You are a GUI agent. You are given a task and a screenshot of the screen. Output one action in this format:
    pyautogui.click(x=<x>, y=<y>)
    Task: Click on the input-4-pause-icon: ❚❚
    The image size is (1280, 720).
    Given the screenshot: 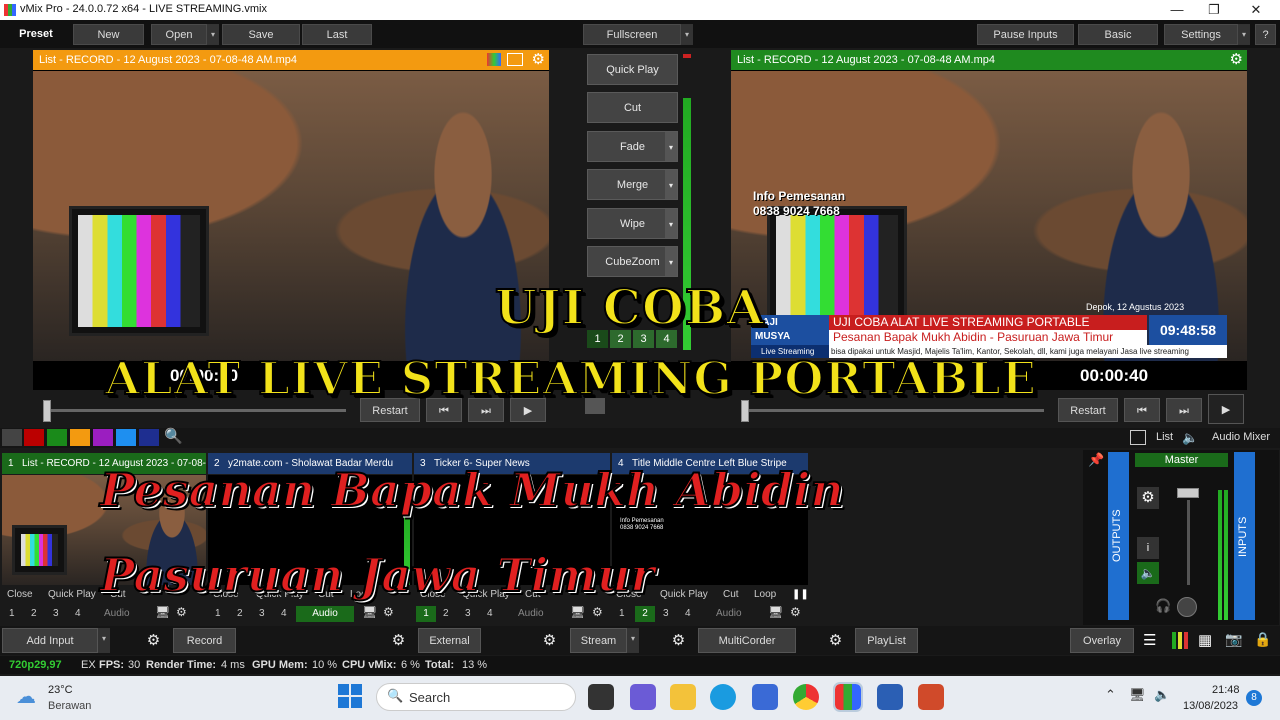 What is the action you would take?
    pyautogui.click(x=800, y=595)
    